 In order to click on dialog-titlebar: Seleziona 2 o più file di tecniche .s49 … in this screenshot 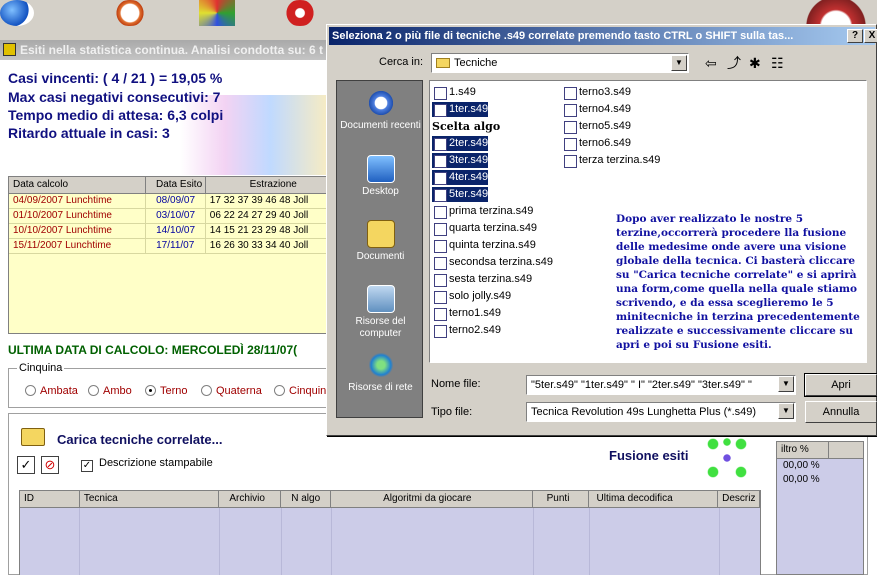, I will do `click(602, 36)`.